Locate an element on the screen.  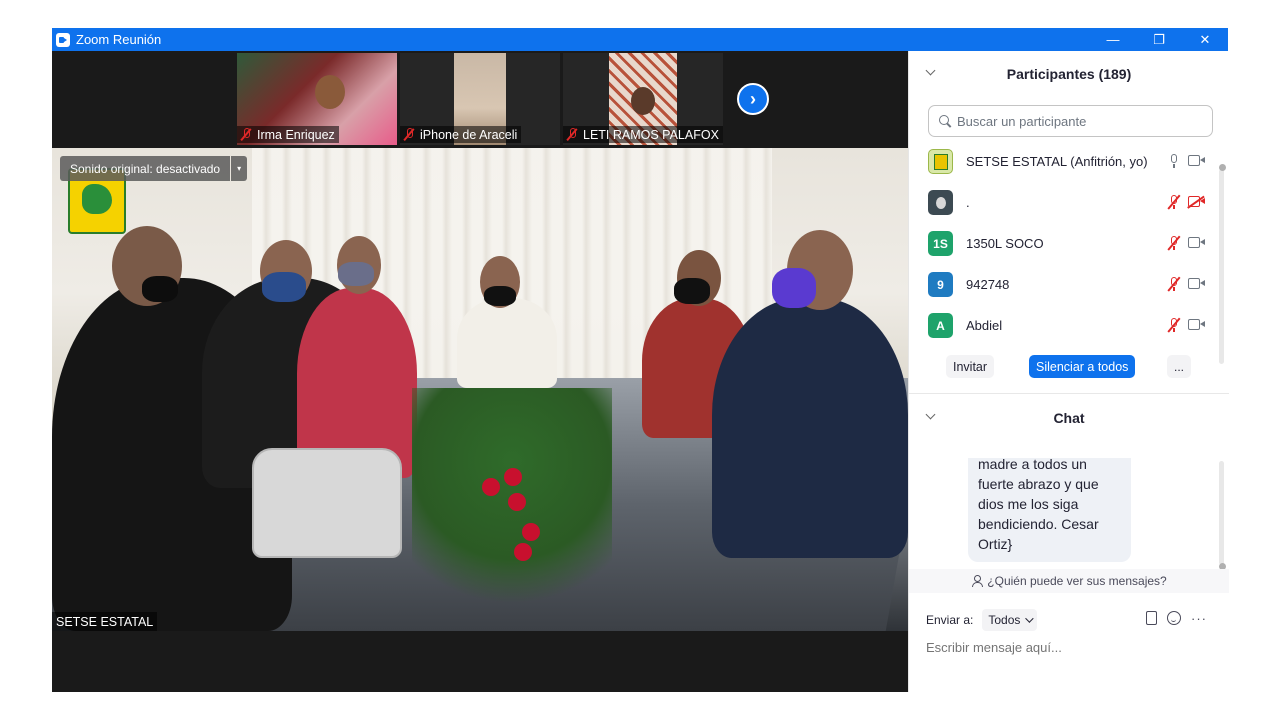
minimize-button: — is located at coordinates (1113, 39).